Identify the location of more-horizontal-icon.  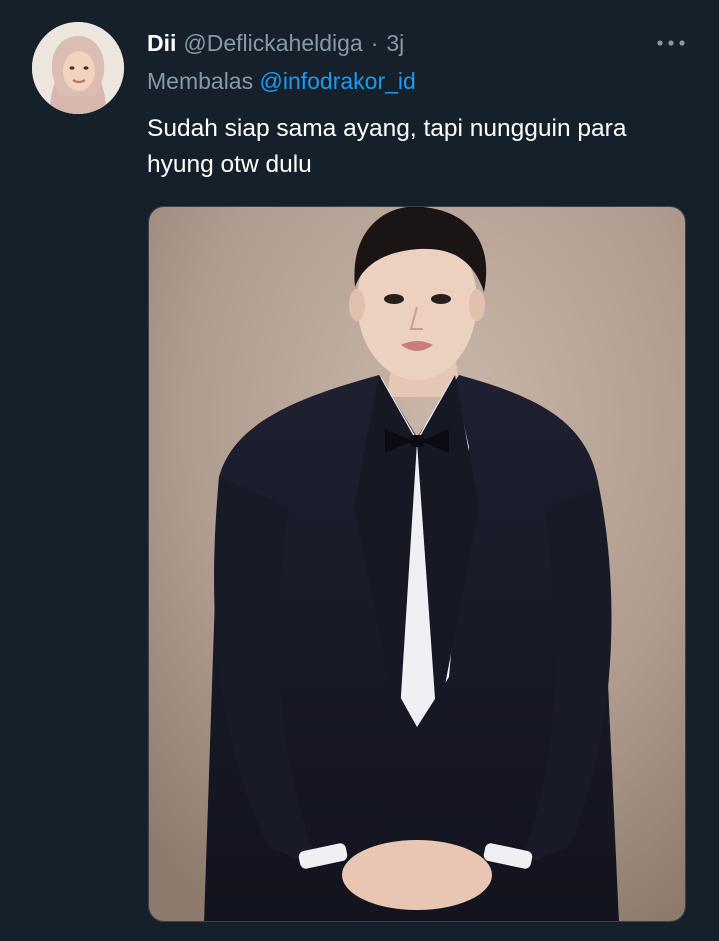
(671, 43).